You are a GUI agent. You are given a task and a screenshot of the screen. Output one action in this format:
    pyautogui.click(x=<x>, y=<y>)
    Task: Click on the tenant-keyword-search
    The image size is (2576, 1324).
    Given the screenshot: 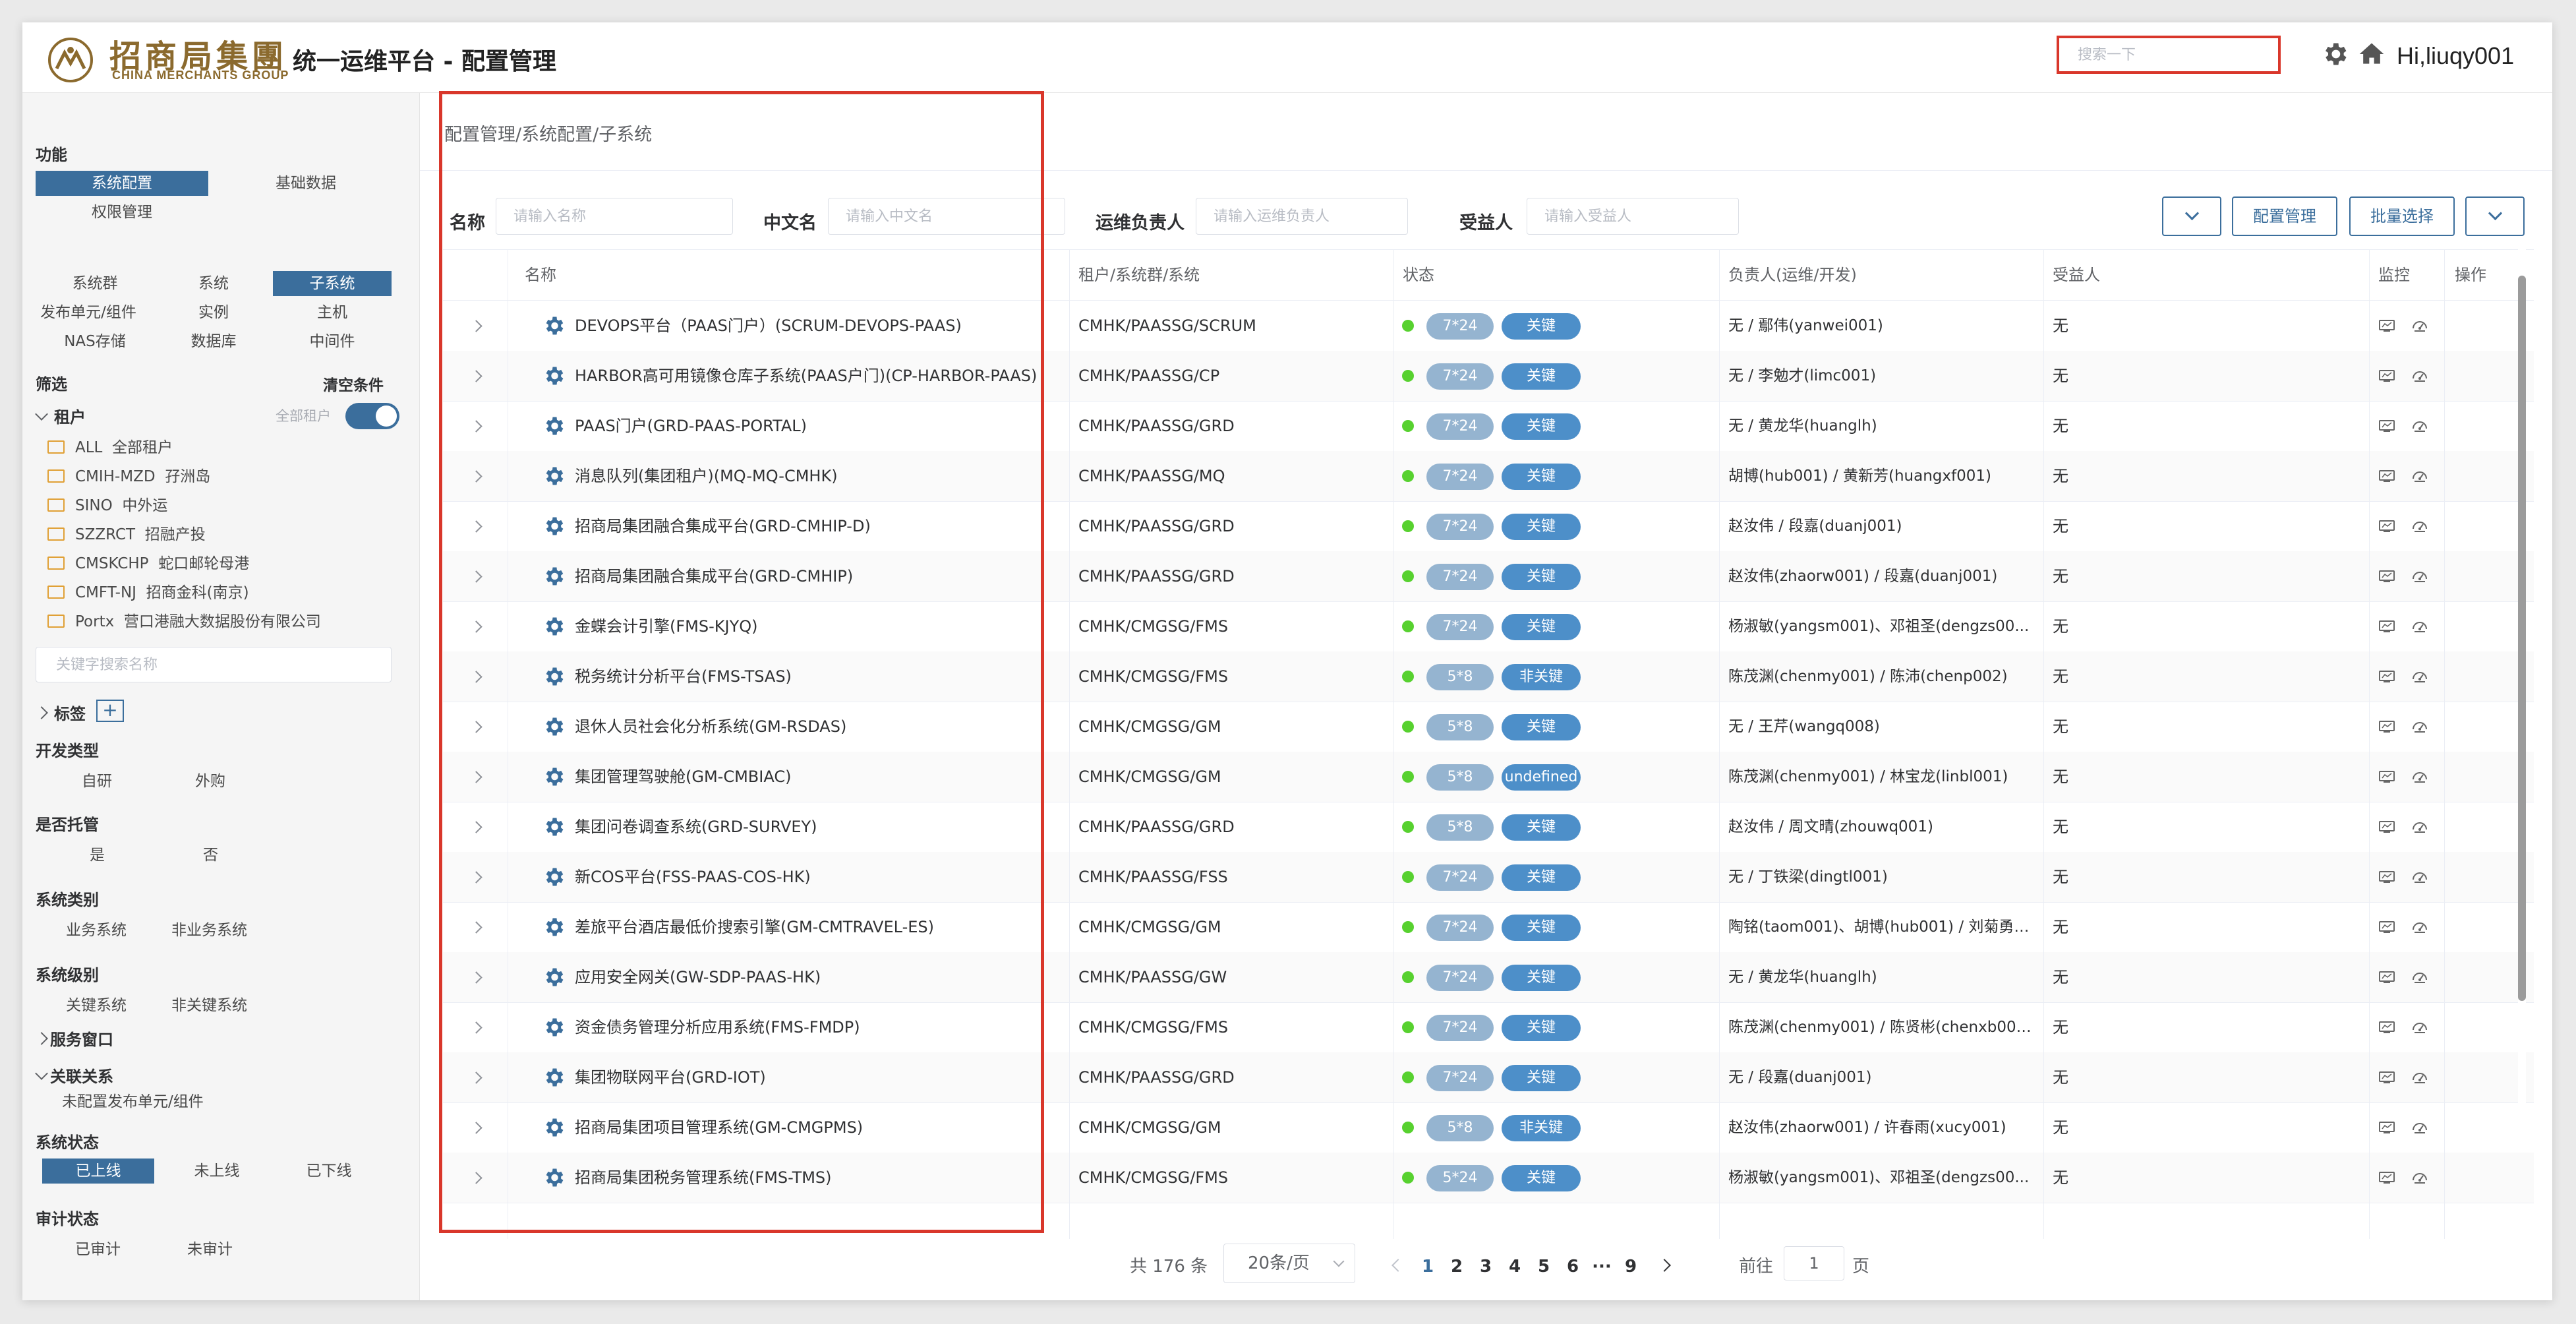 What is the action you would take?
    pyautogui.click(x=214, y=664)
    